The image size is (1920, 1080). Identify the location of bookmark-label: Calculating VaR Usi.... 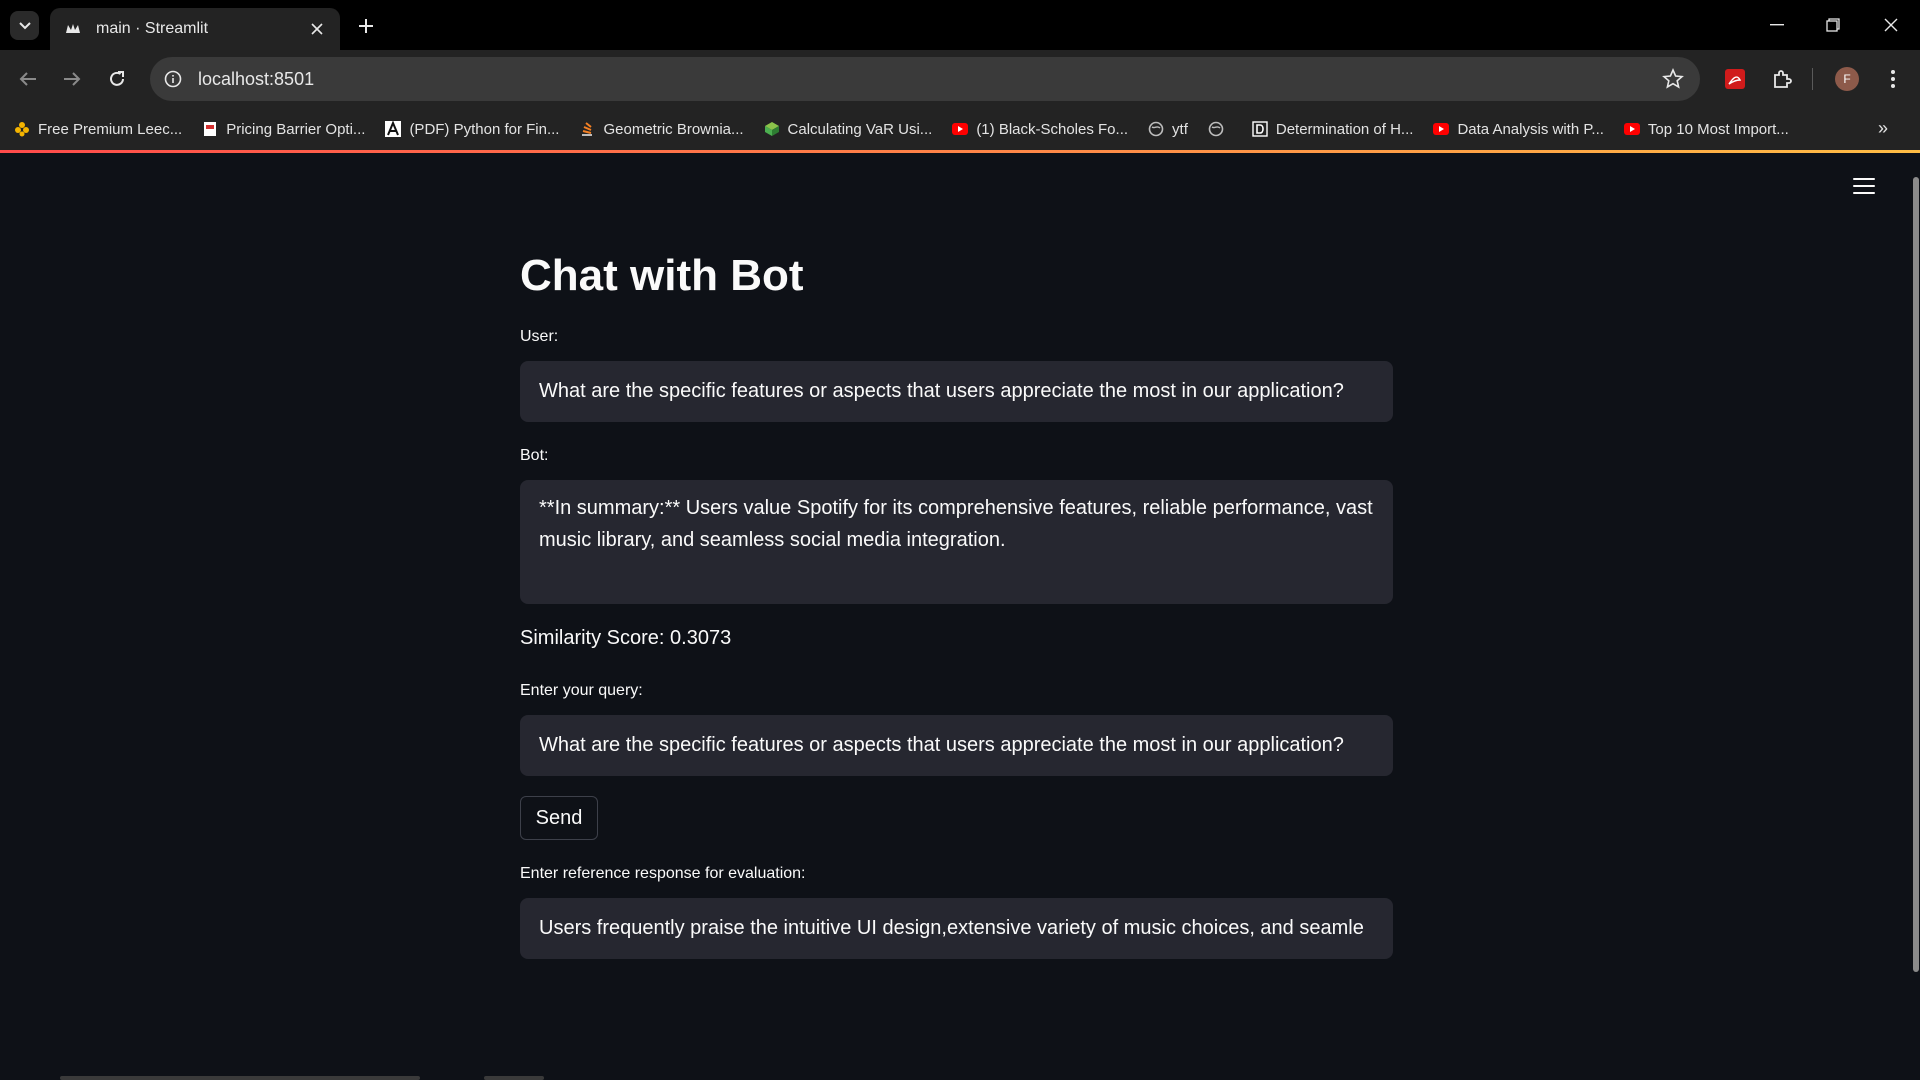
(860, 129).